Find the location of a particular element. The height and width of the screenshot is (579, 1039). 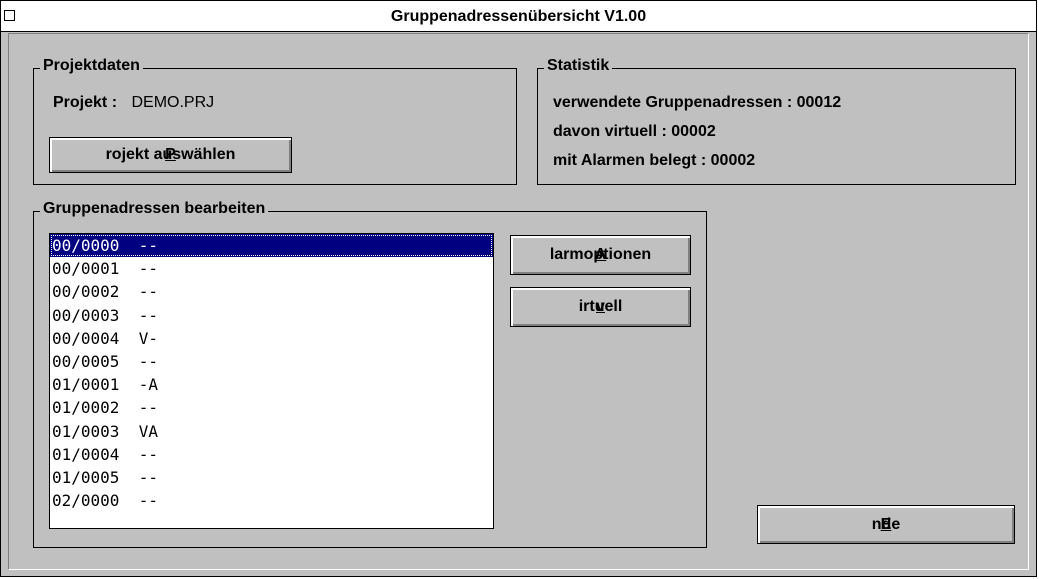

list-item-flags: VA is located at coordinates (148, 431).